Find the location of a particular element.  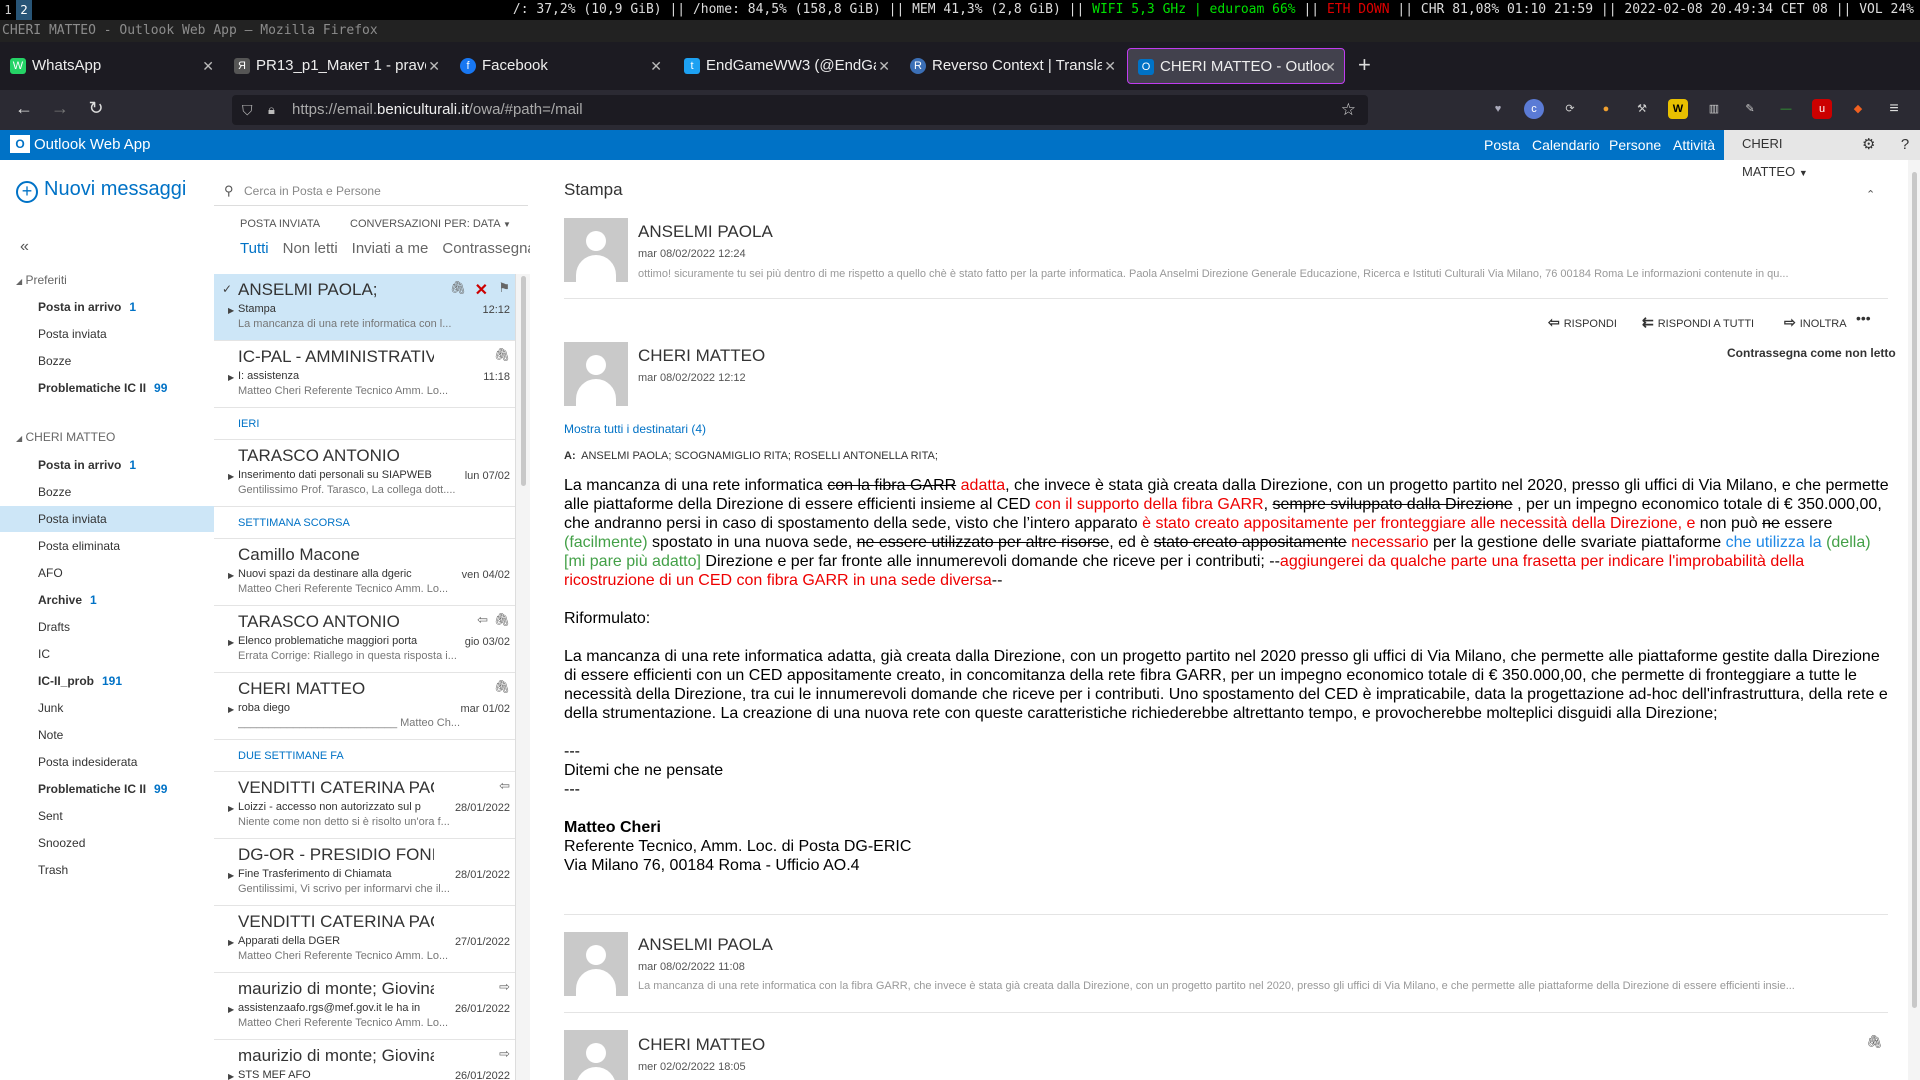

new-message-button: + Nuovi messaggi is located at coordinates (101, 190).